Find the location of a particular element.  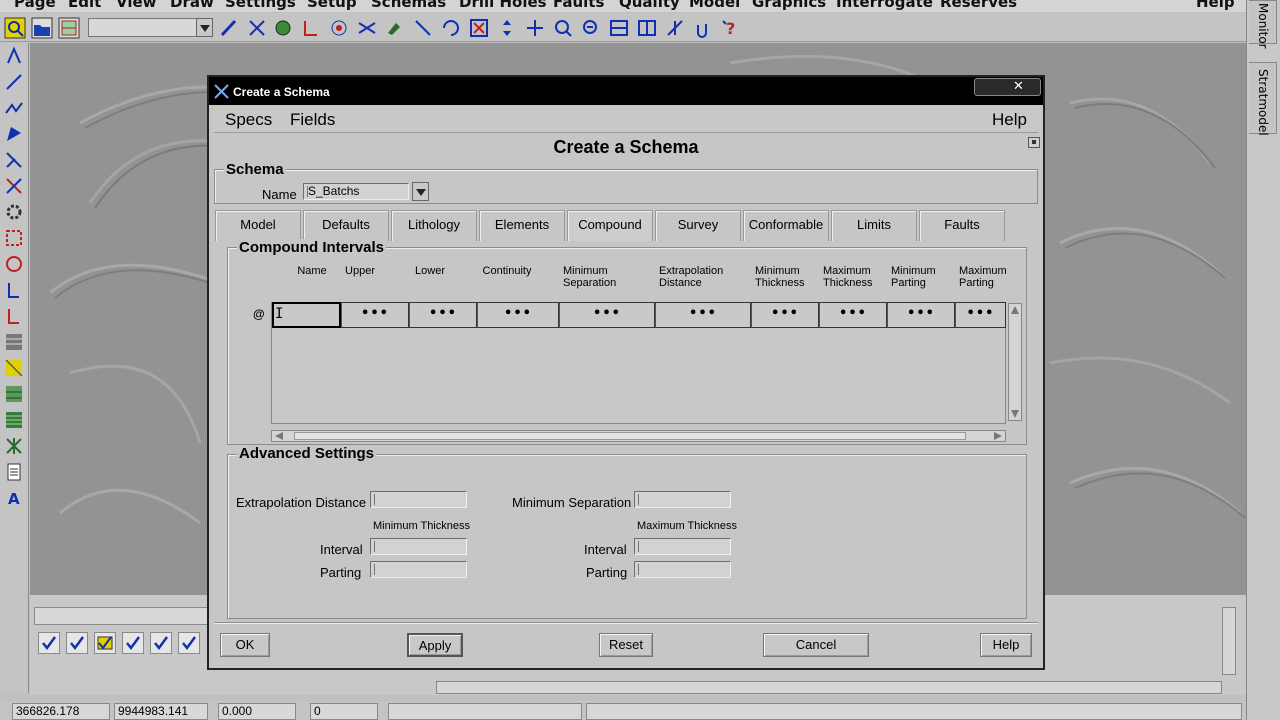

canvas-horizontal-scrollbar is located at coordinates (829, 687).